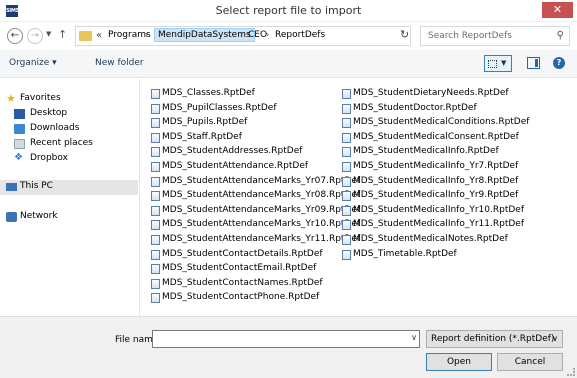 The image size is (577, 378). I want to click on file-name: MDS_StudentMedicalNotes.RptDef, so click(430, 239).